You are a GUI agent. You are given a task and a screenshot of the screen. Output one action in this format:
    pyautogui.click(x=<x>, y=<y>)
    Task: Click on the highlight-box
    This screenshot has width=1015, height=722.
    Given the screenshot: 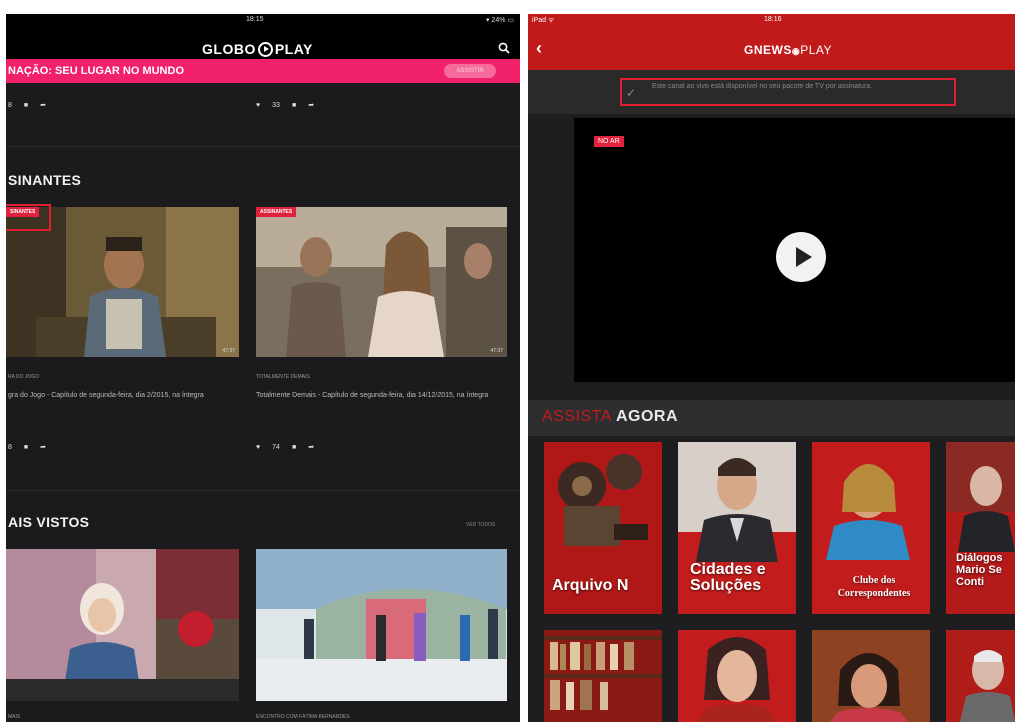 What is the action you would take?
    pyautogui.click(x=28, y=217)
    